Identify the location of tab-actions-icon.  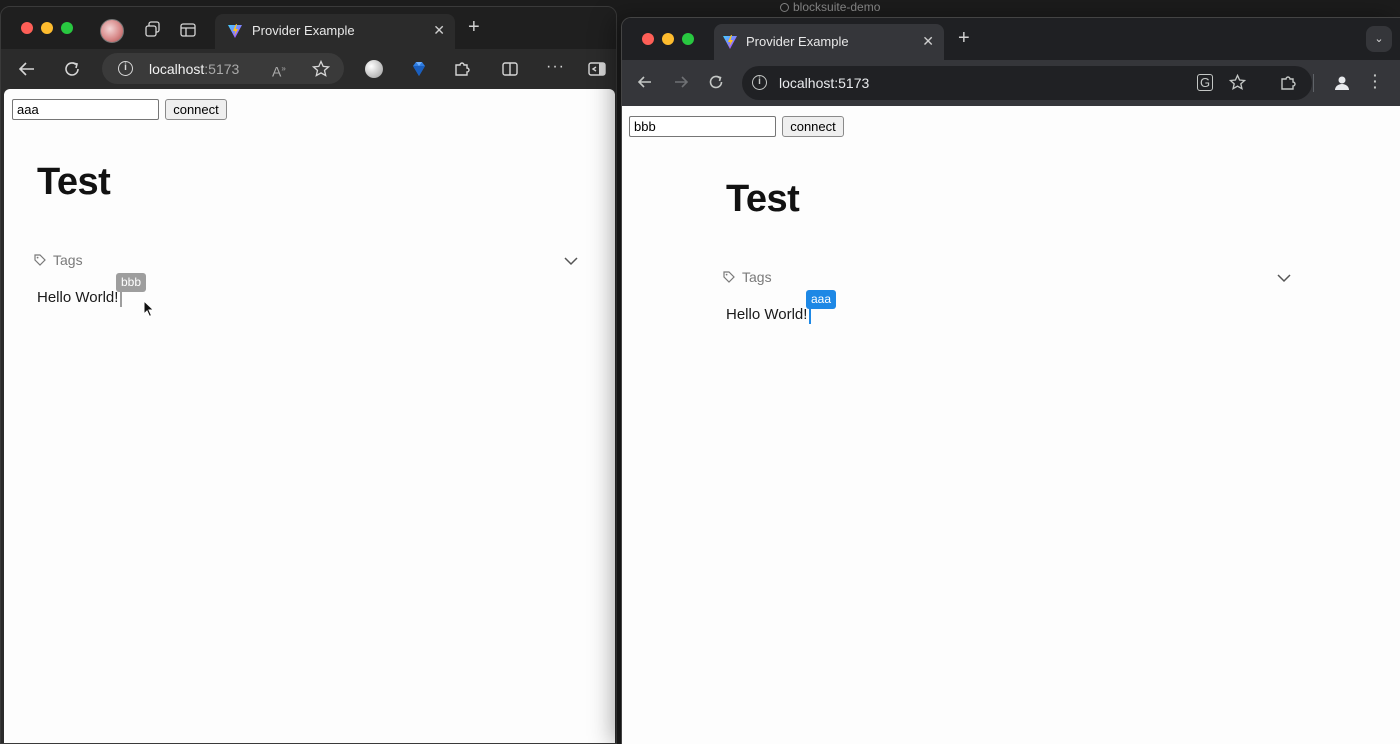
(188, 30).